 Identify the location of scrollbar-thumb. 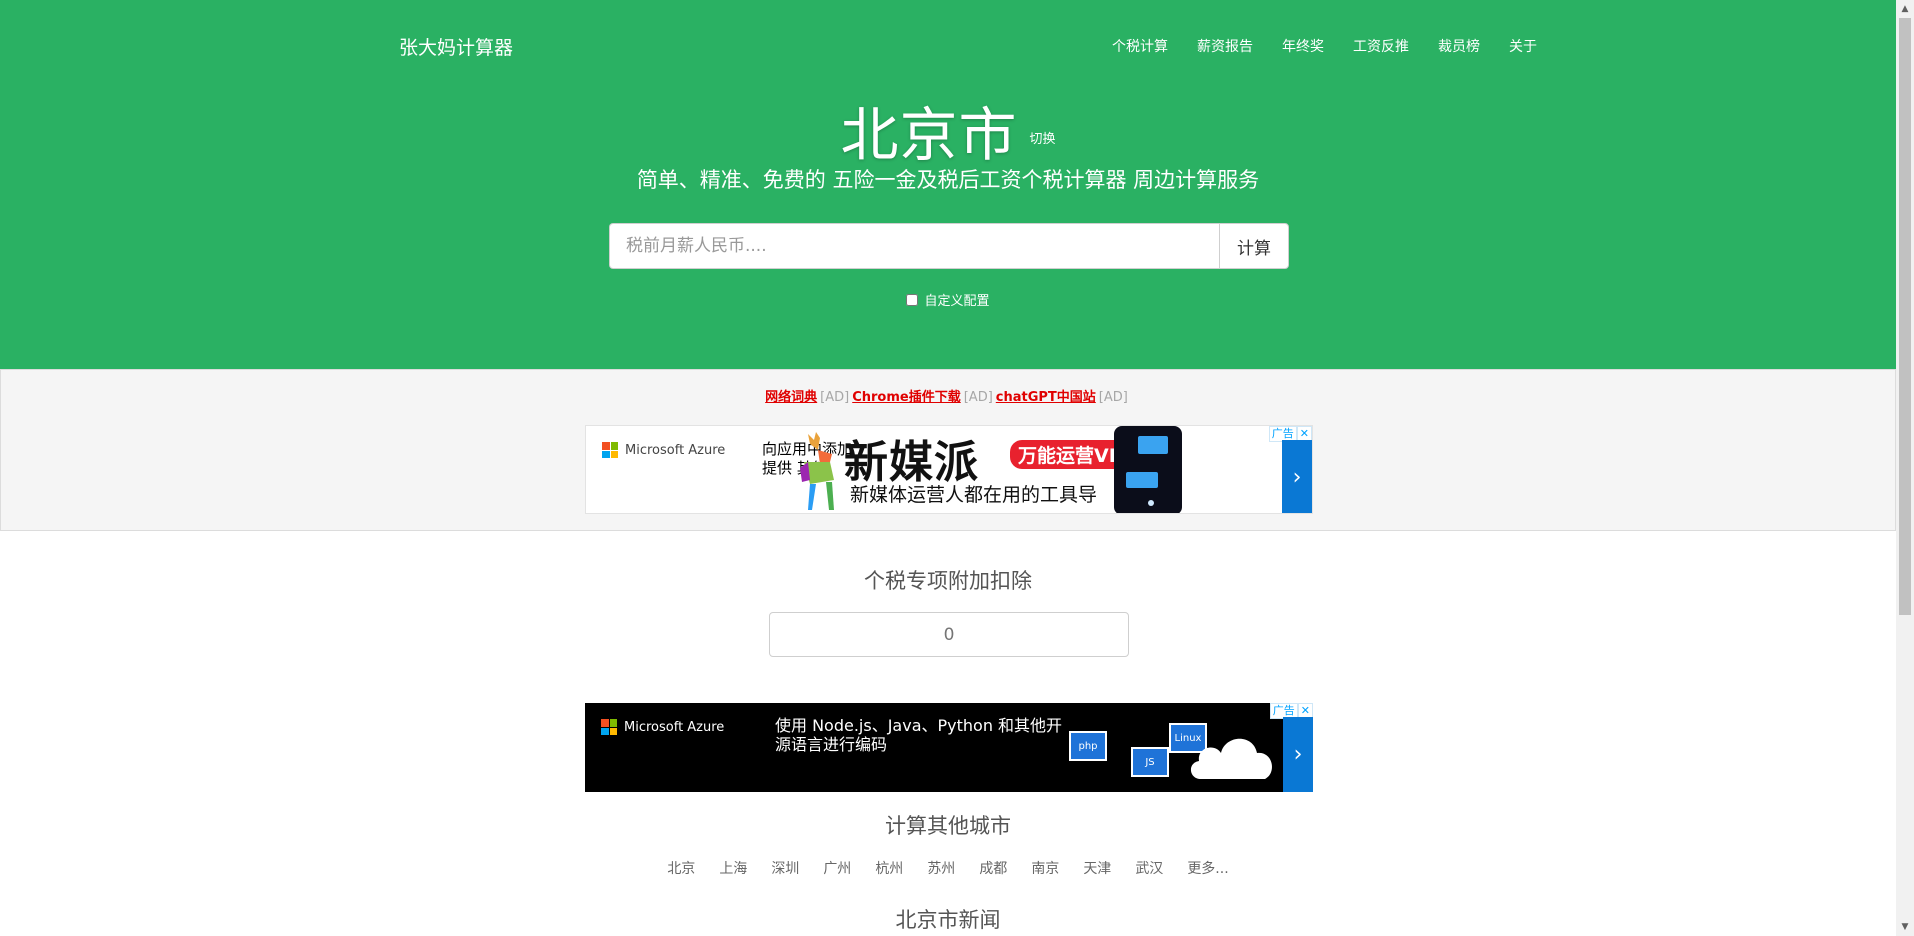
(1905, 316).